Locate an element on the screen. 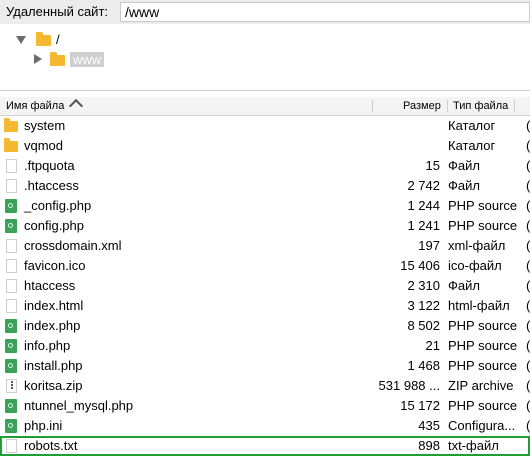  file-row: vqmod Каталог ( is located at coordinates (265, 146).